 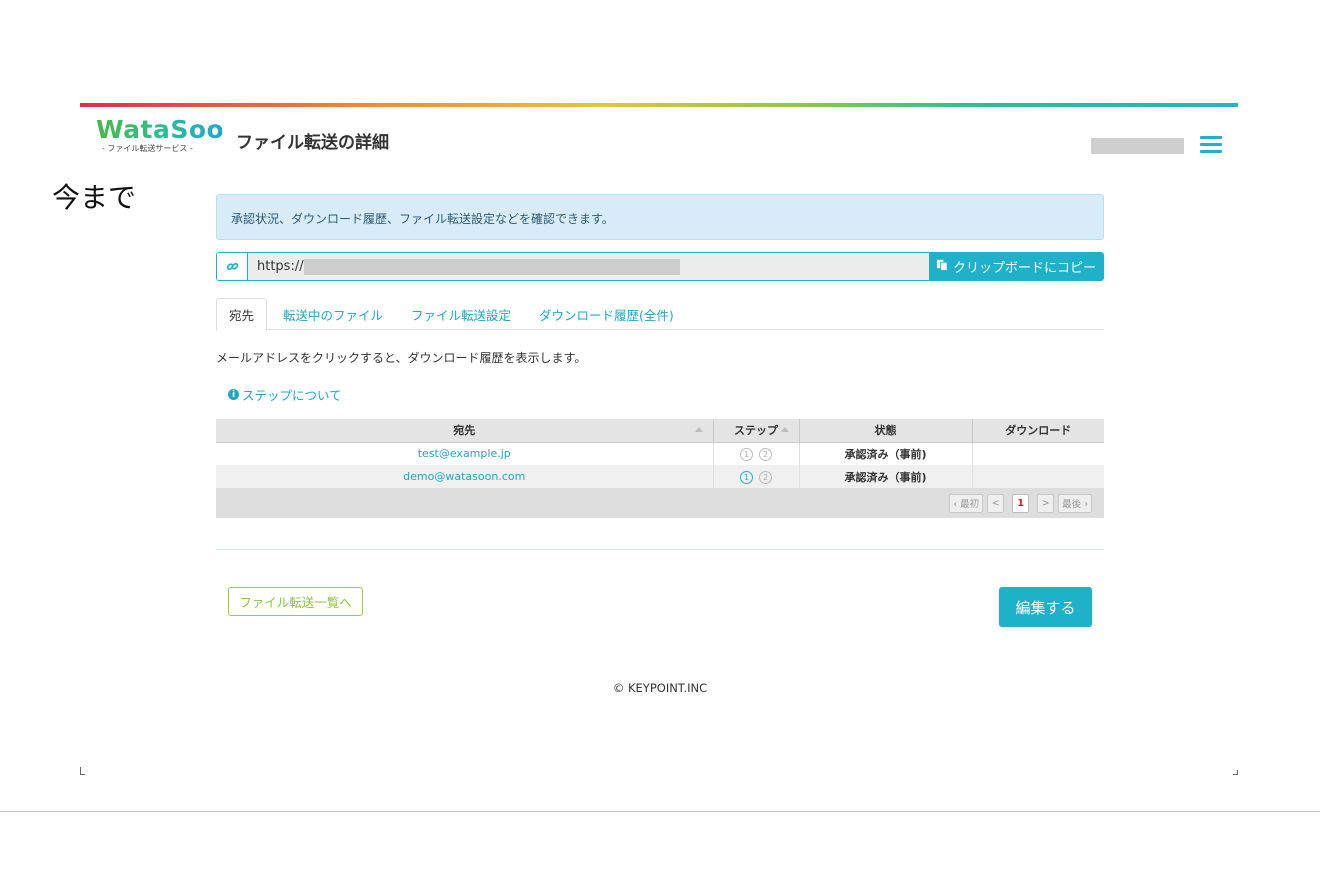 I want to click on url-input-group: https:// クリップボードにコピー, so click(x=660, y=266).